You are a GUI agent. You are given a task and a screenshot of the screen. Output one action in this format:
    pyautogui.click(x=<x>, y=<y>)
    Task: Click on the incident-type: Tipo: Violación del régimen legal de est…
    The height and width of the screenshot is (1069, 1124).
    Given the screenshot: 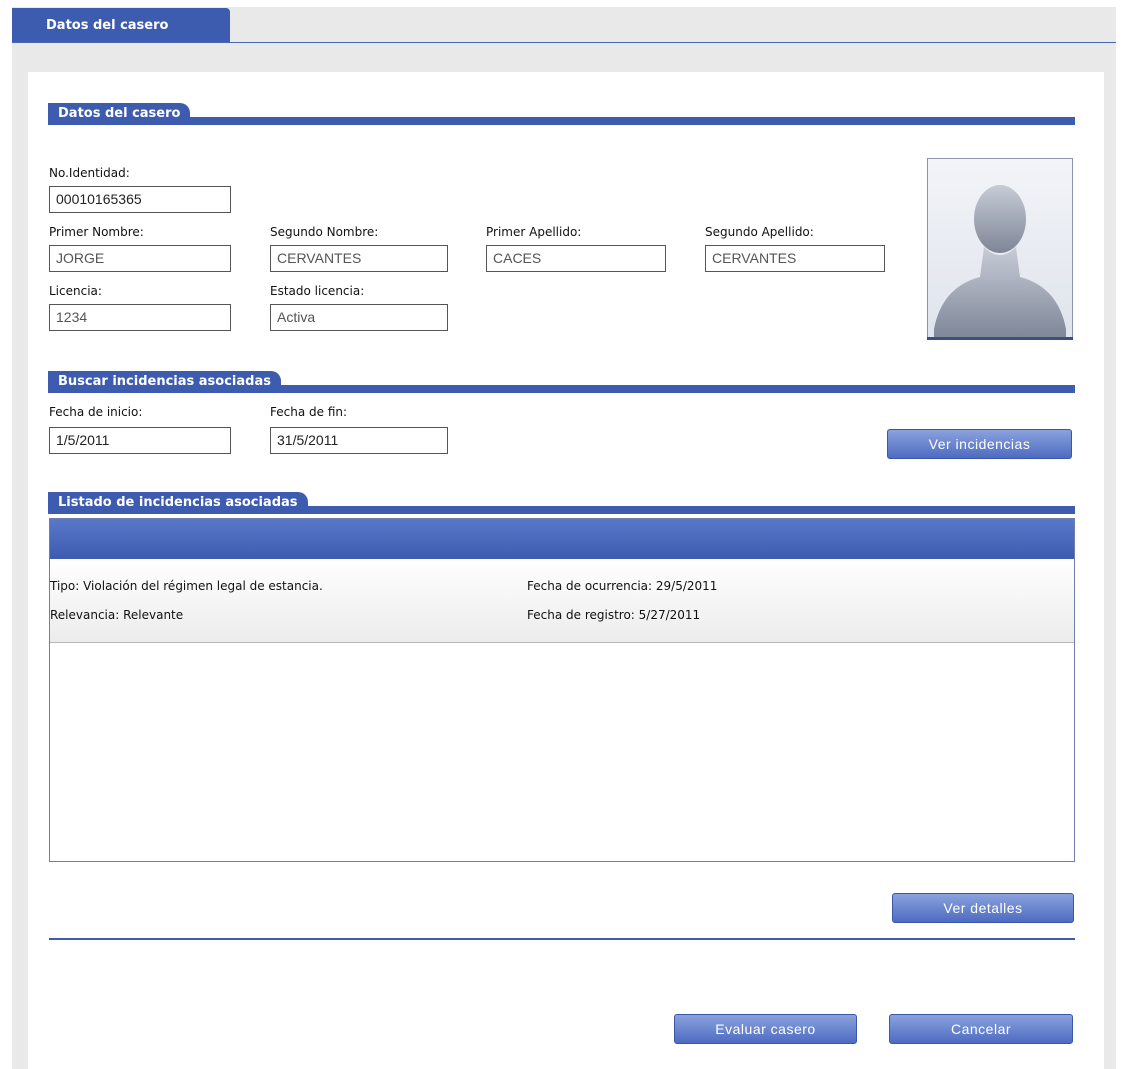 What is the action you would take?
    pyautogui.click(x=186, y=586)
    